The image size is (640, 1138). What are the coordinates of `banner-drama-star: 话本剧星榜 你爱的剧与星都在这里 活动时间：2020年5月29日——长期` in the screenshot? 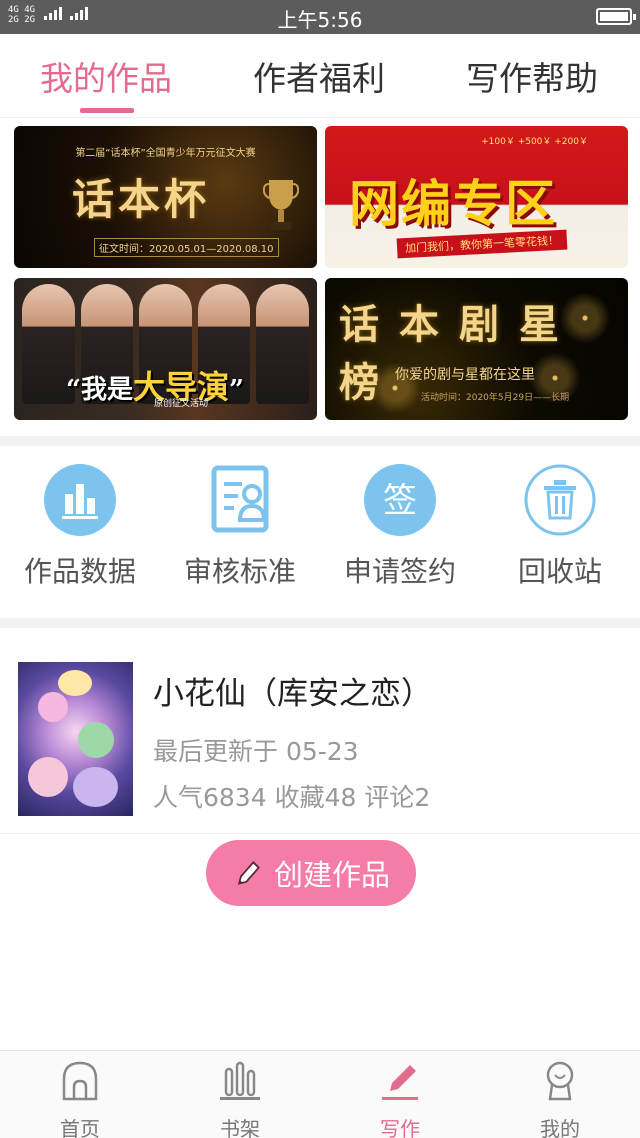 It's located at (476, 349).